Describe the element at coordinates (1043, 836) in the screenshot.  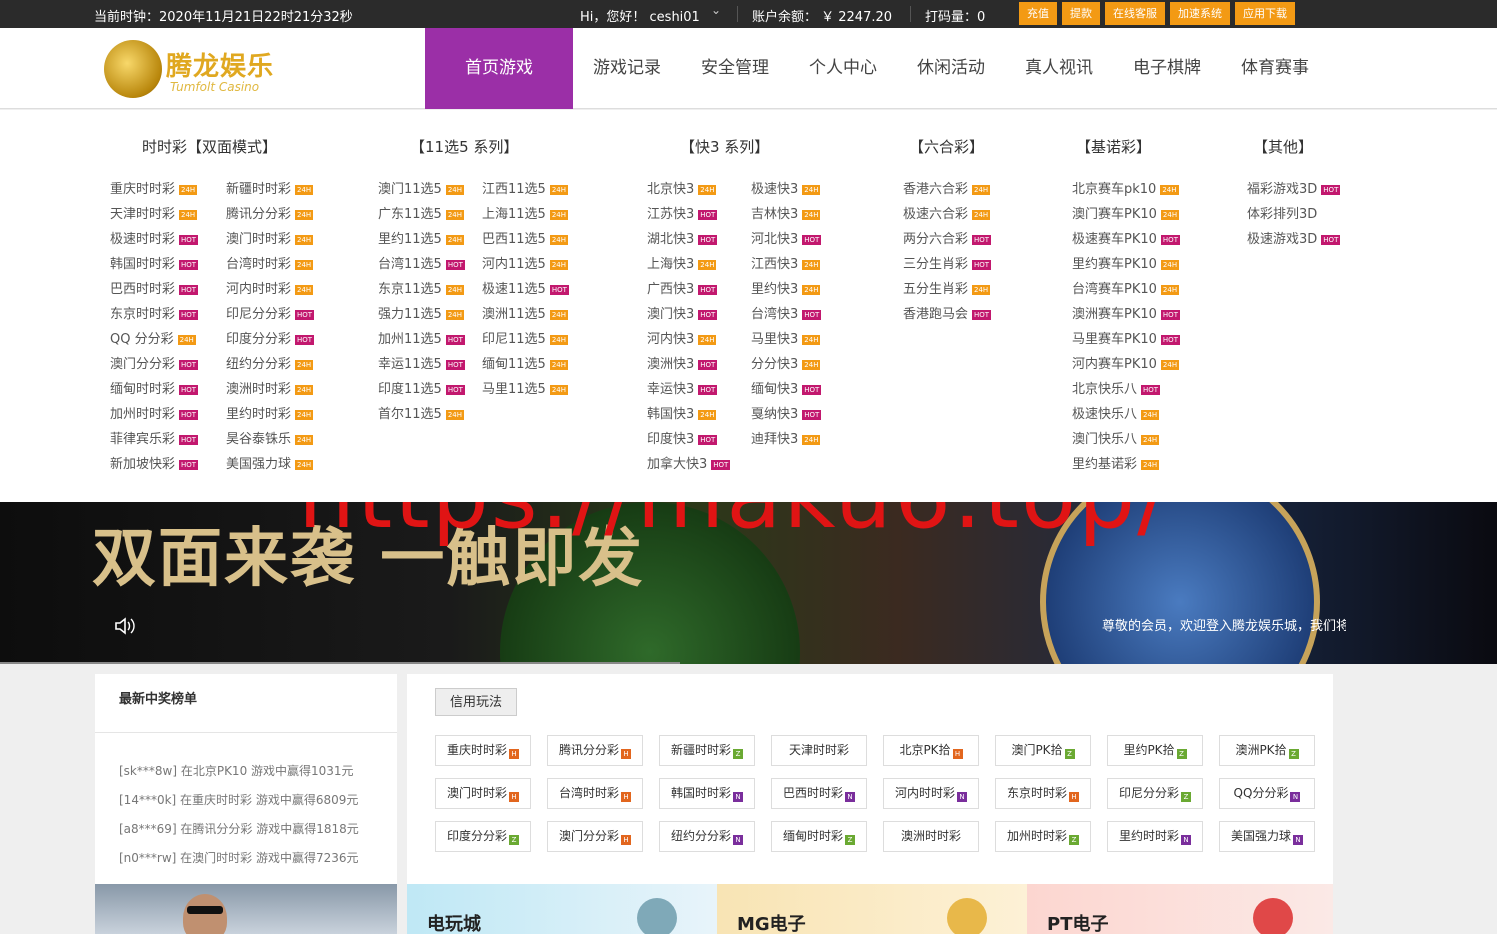
I see `credit-game-card: 加州时时彩 Z` at that location.